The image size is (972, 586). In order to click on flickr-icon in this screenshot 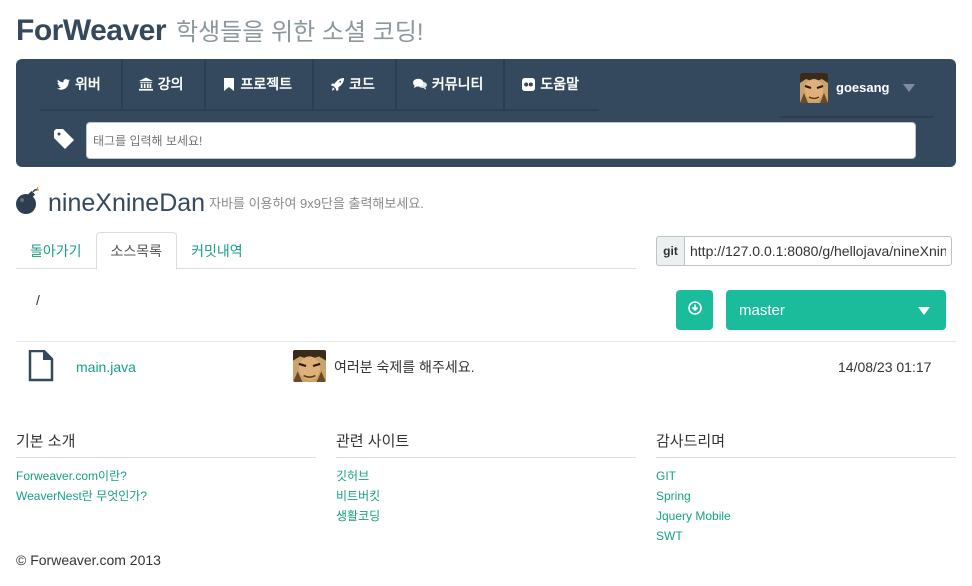, I will do `click(528, 84)`.